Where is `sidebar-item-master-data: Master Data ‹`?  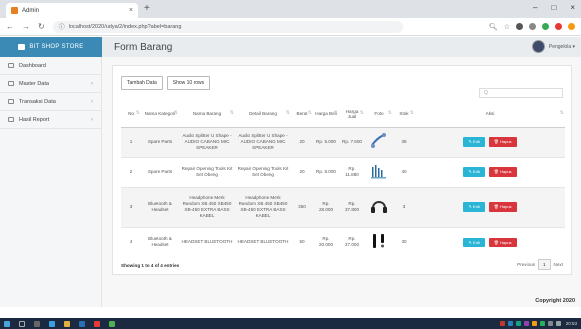
sidebar-item-master-data: Master Data ‹ is located at coordinates (50, 84).